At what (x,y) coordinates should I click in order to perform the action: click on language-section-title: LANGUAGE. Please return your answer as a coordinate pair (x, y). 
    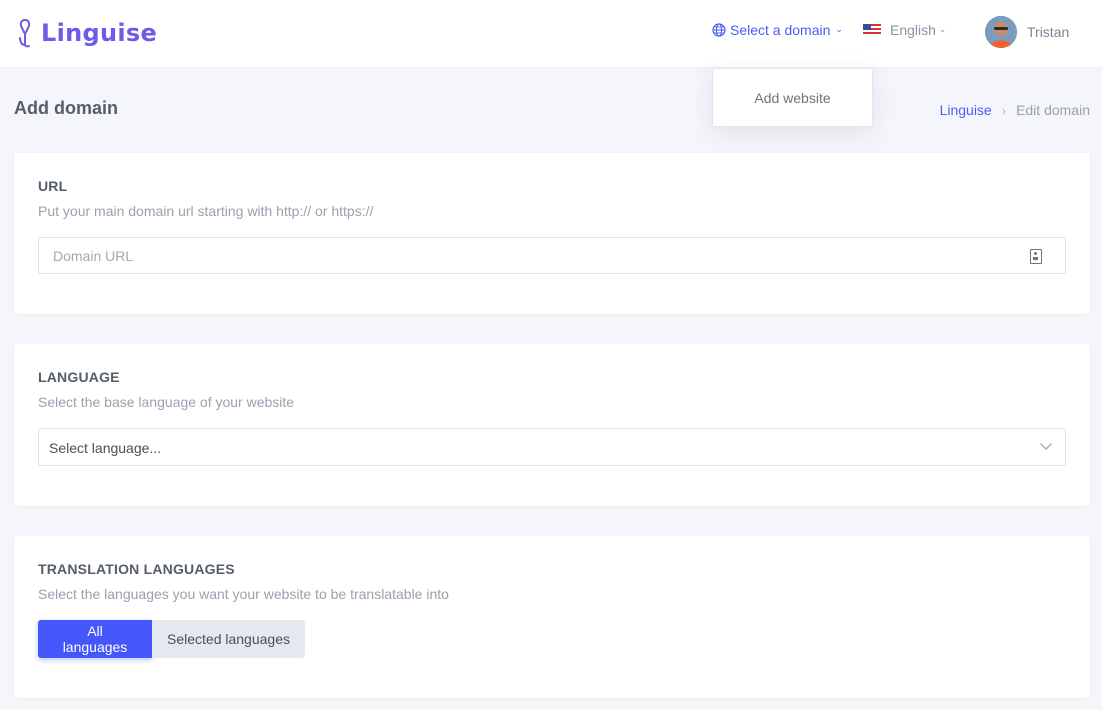
    Looking at the image, I should click on (79, 377).